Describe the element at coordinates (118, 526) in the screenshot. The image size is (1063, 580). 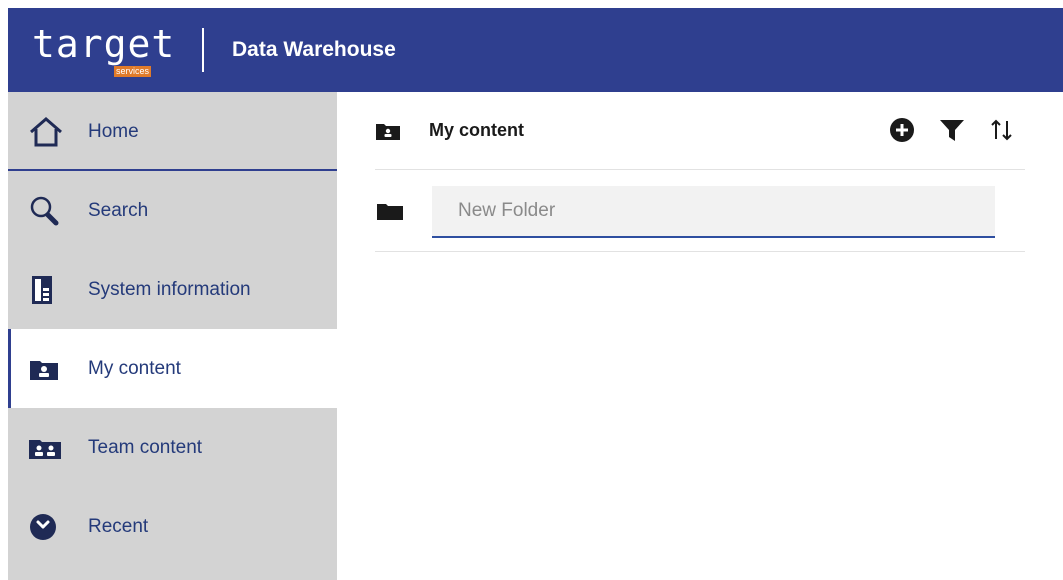
I see `sidebar-item-label: Recent` at that location.